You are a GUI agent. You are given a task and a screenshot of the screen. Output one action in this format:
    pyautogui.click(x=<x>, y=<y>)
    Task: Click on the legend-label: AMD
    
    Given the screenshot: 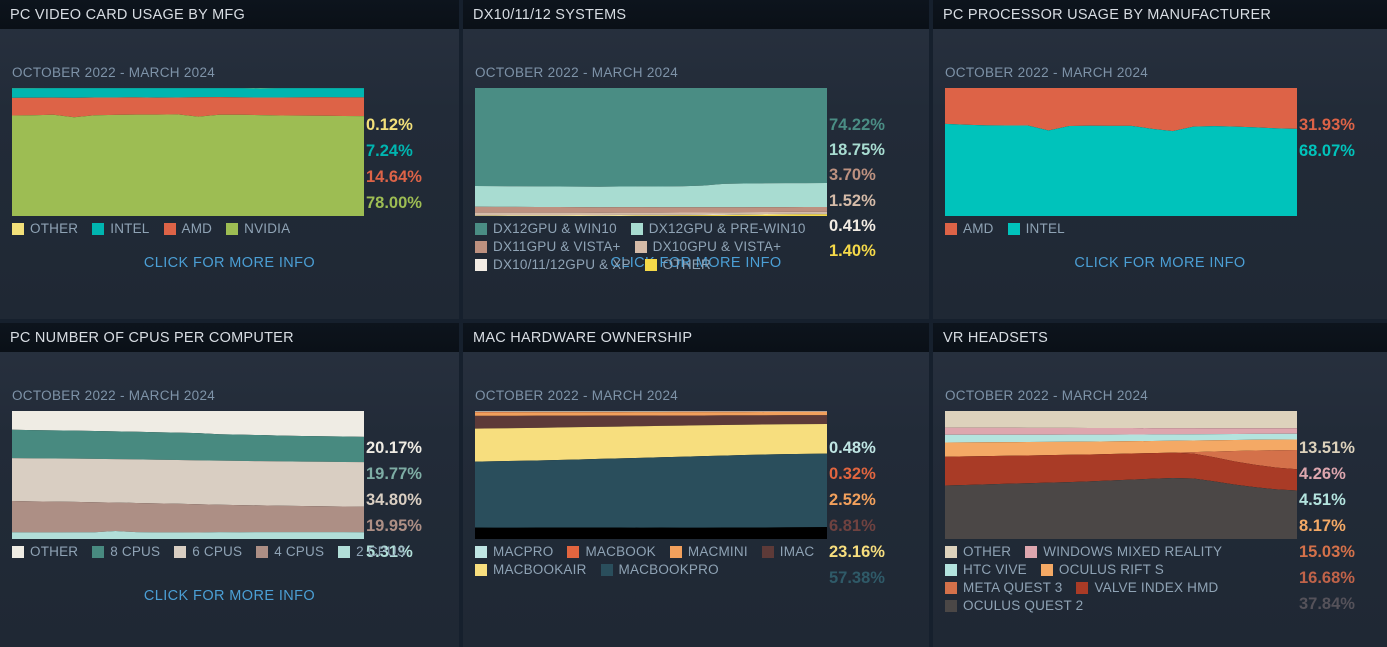 What is the action you would take?
    pyautogui.click(x=197, y=228)
    